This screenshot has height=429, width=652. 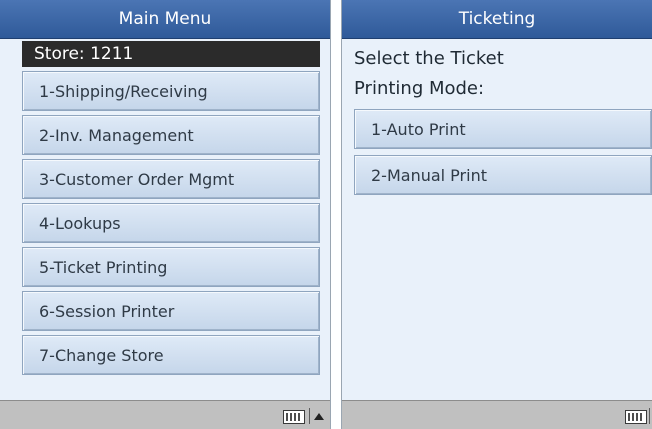 I want to click on menu-shipping-receiving-button: 1-Shipping/Receiving, so click(x=171, y=91).